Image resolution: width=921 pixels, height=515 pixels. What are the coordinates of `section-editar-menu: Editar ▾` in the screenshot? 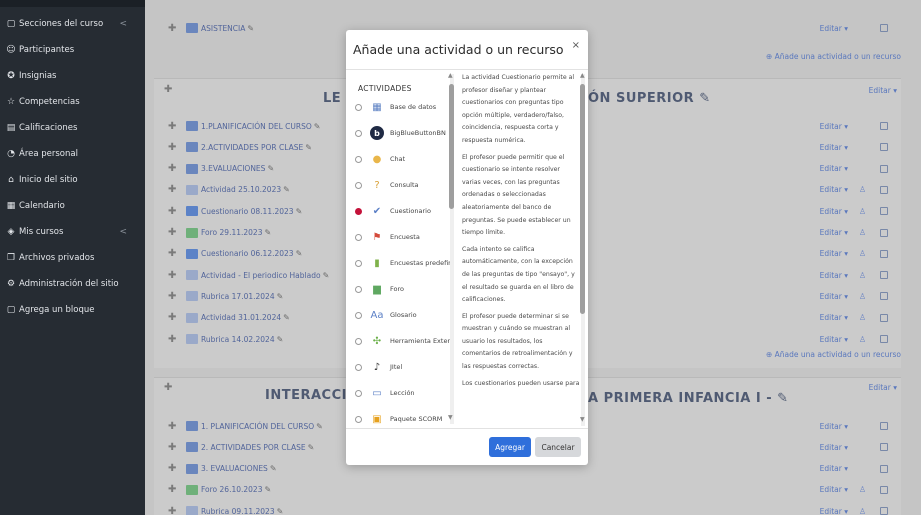 It's located at (883, 387).